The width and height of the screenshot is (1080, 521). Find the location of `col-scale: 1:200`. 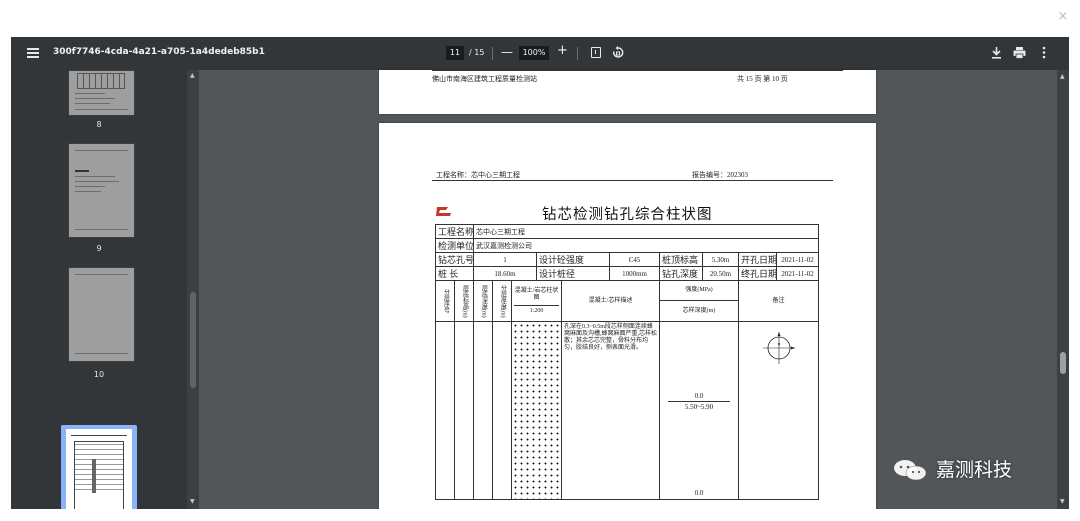

col-scale: 1:200 is located at coordinates (537, 309).